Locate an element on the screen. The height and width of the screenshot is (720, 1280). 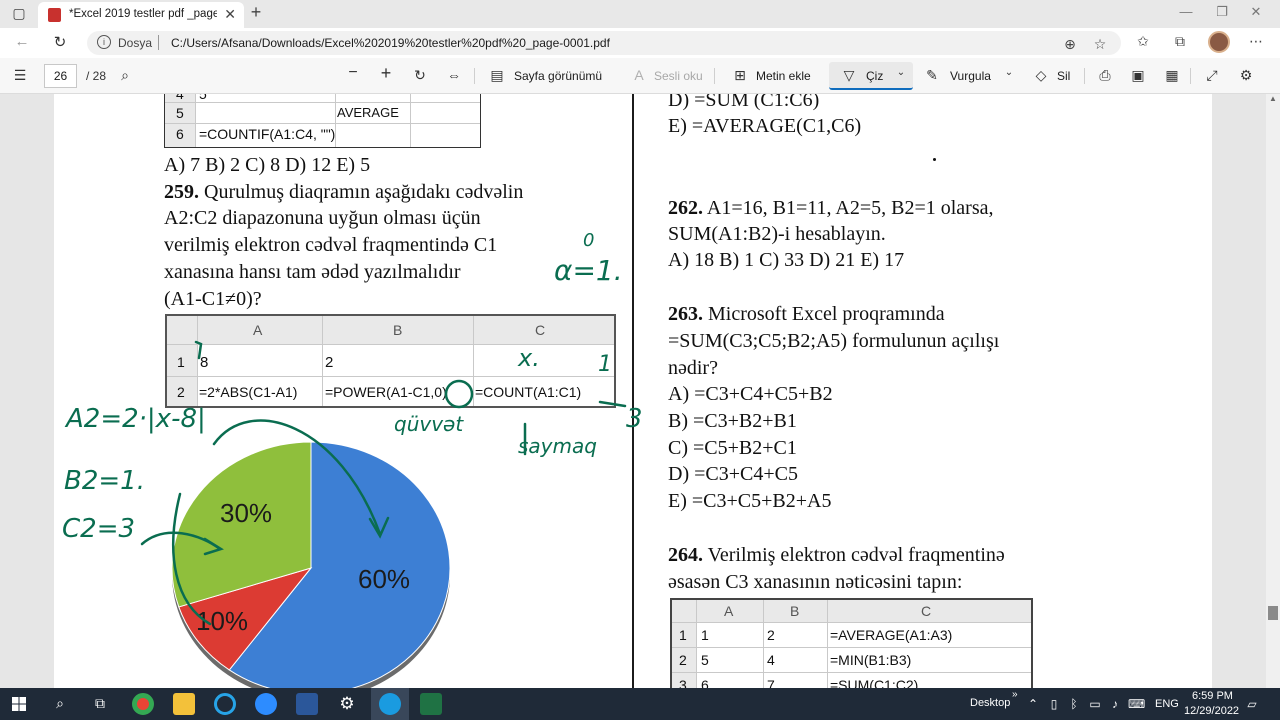
erase-button: Sil is located at coordinates (1063, 76).